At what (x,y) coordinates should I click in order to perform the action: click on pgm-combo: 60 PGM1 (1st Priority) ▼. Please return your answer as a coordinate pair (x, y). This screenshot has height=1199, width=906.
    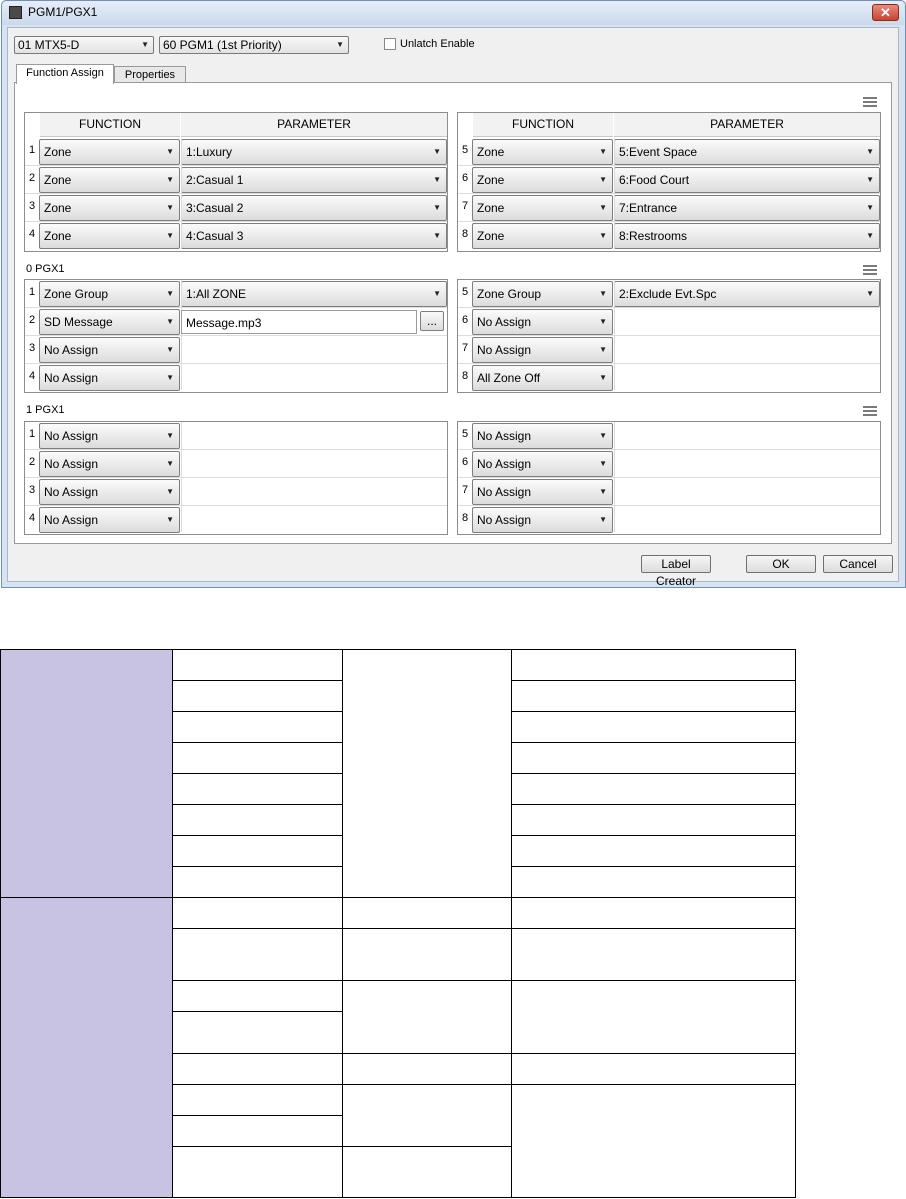
    Looking at the image, I should click on (254, 45).